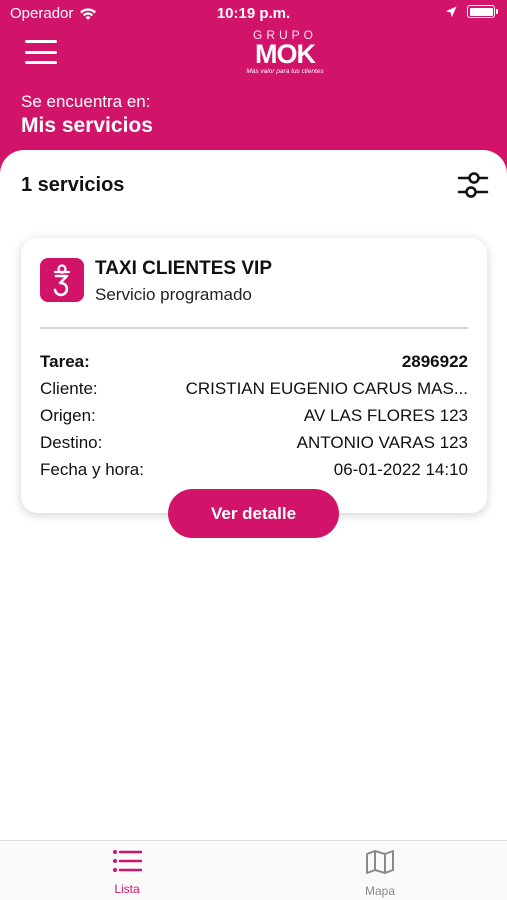 This screenshot has width=507, height=900. I want to click on service-type-icon, so click(62, 280).